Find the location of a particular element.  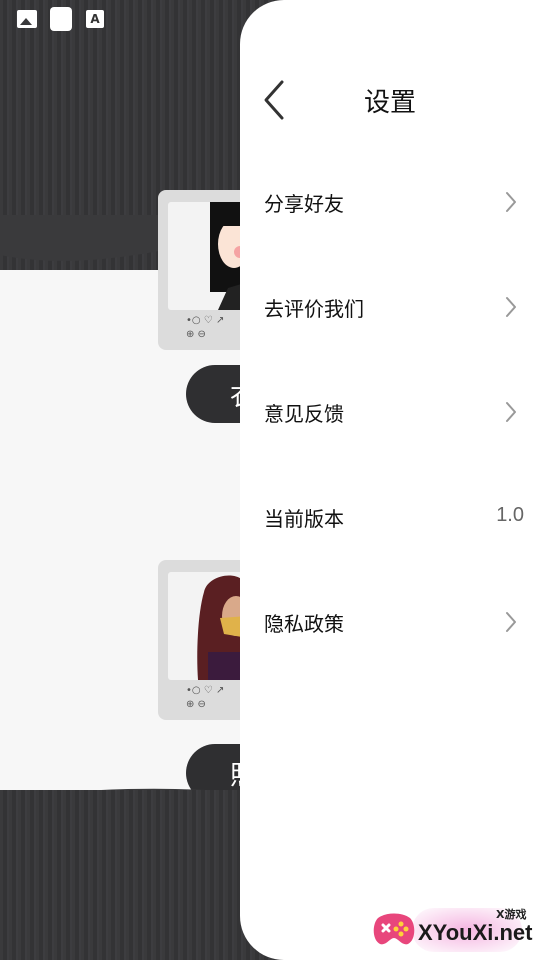

hooded-avatar-icon is located at coordinates (222, 627).